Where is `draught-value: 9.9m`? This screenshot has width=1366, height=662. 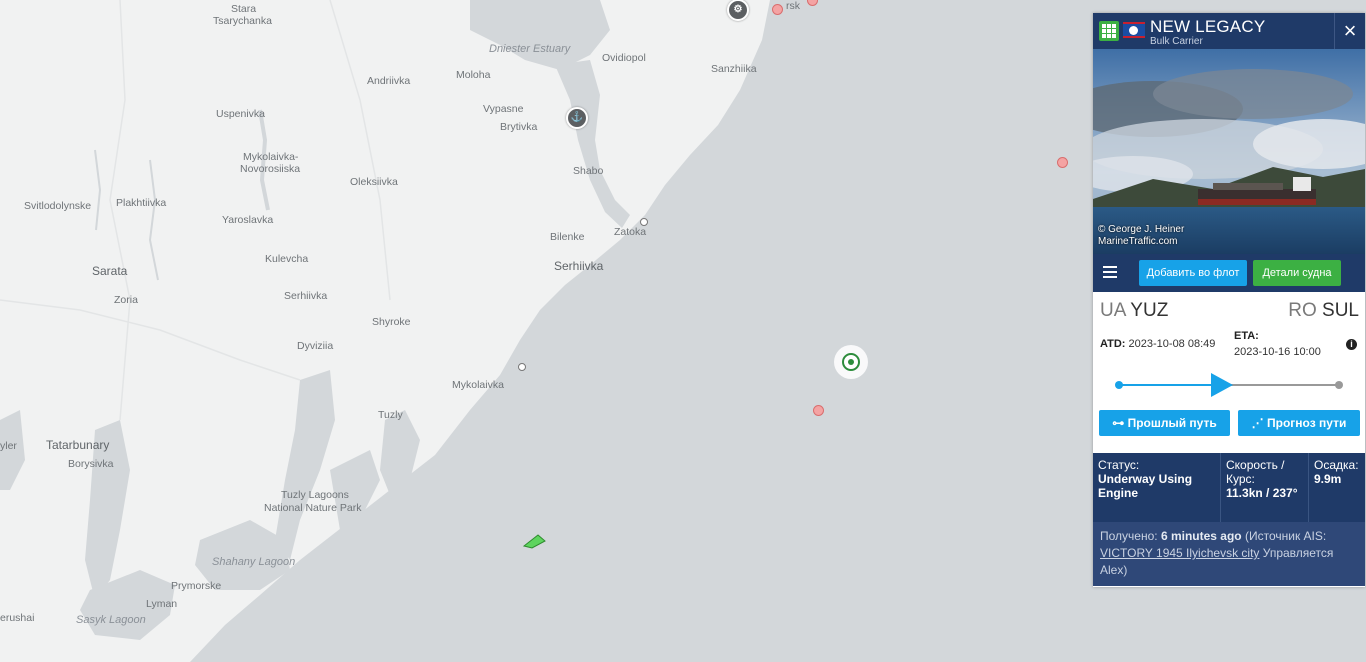
draught-value: 9.9m is located at coordinates (1328, 479).